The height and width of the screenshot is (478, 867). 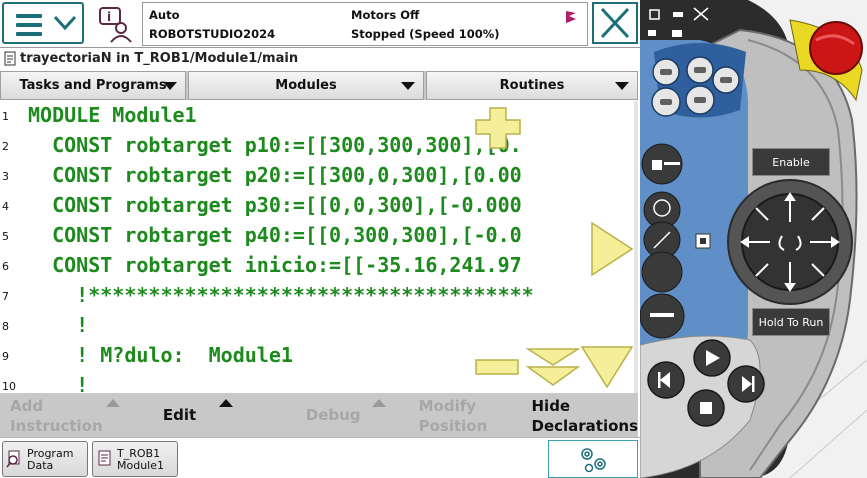 What do you see at coordinates (5, 236) in the screenshot?
I see `line-number: 5` at bounding box center [5, 236].